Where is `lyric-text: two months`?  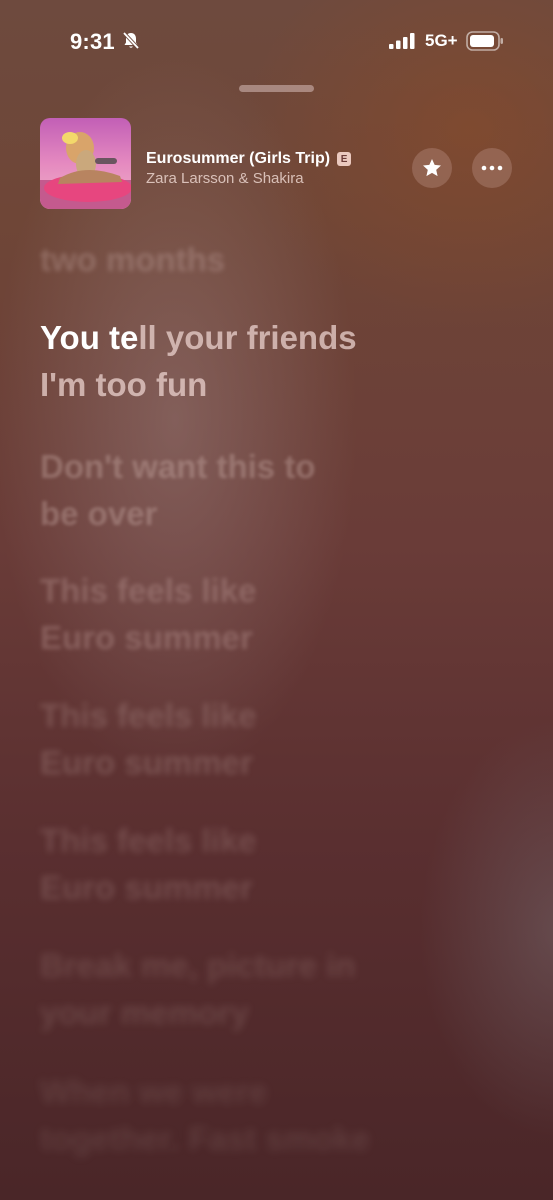 lyric-text: two months is located at coordinates (133, 259).